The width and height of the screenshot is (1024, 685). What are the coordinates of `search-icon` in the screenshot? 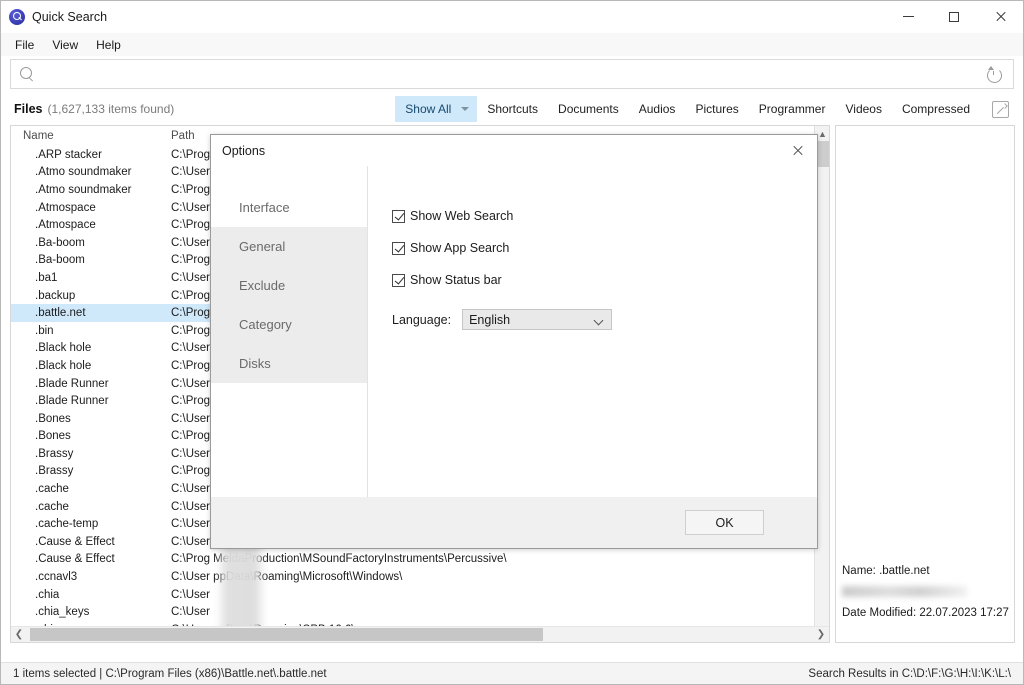 It's located at (27, 74).